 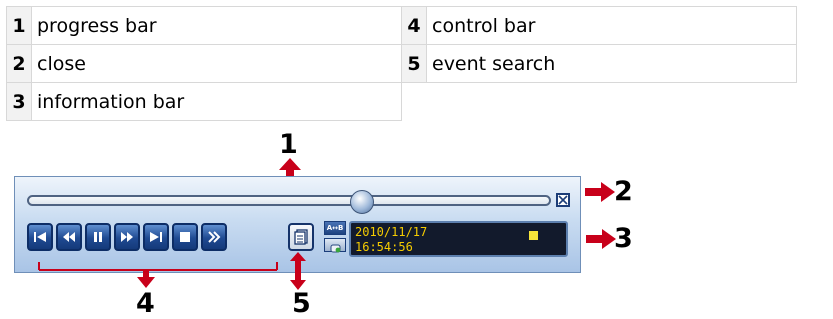 What do you see at coordinates (623, 238) in the screenshot?
I see `callout-number-3: 3` at bounding box center [623, 238].